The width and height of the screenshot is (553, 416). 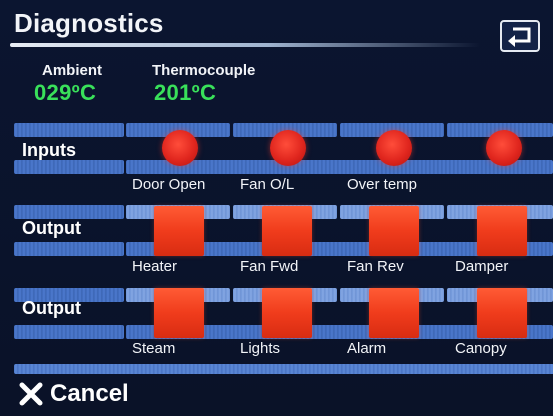 I want to click on output-row-2-label: Output, so click(x=51, y=308).